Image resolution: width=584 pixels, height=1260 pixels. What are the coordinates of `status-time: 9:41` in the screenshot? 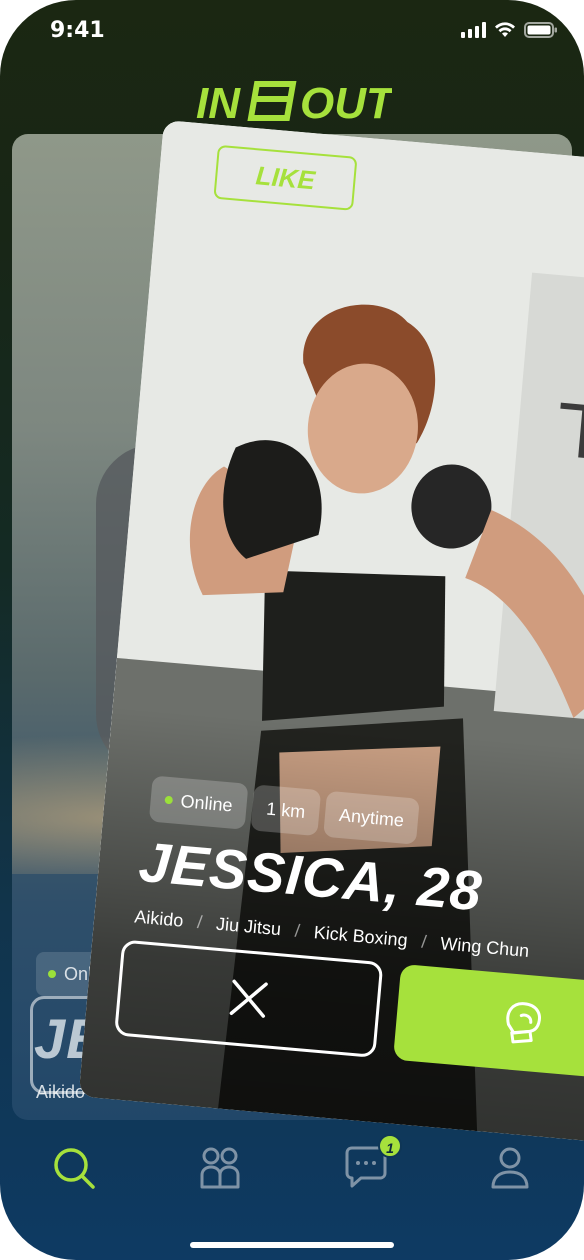 It's located at (77, 30).